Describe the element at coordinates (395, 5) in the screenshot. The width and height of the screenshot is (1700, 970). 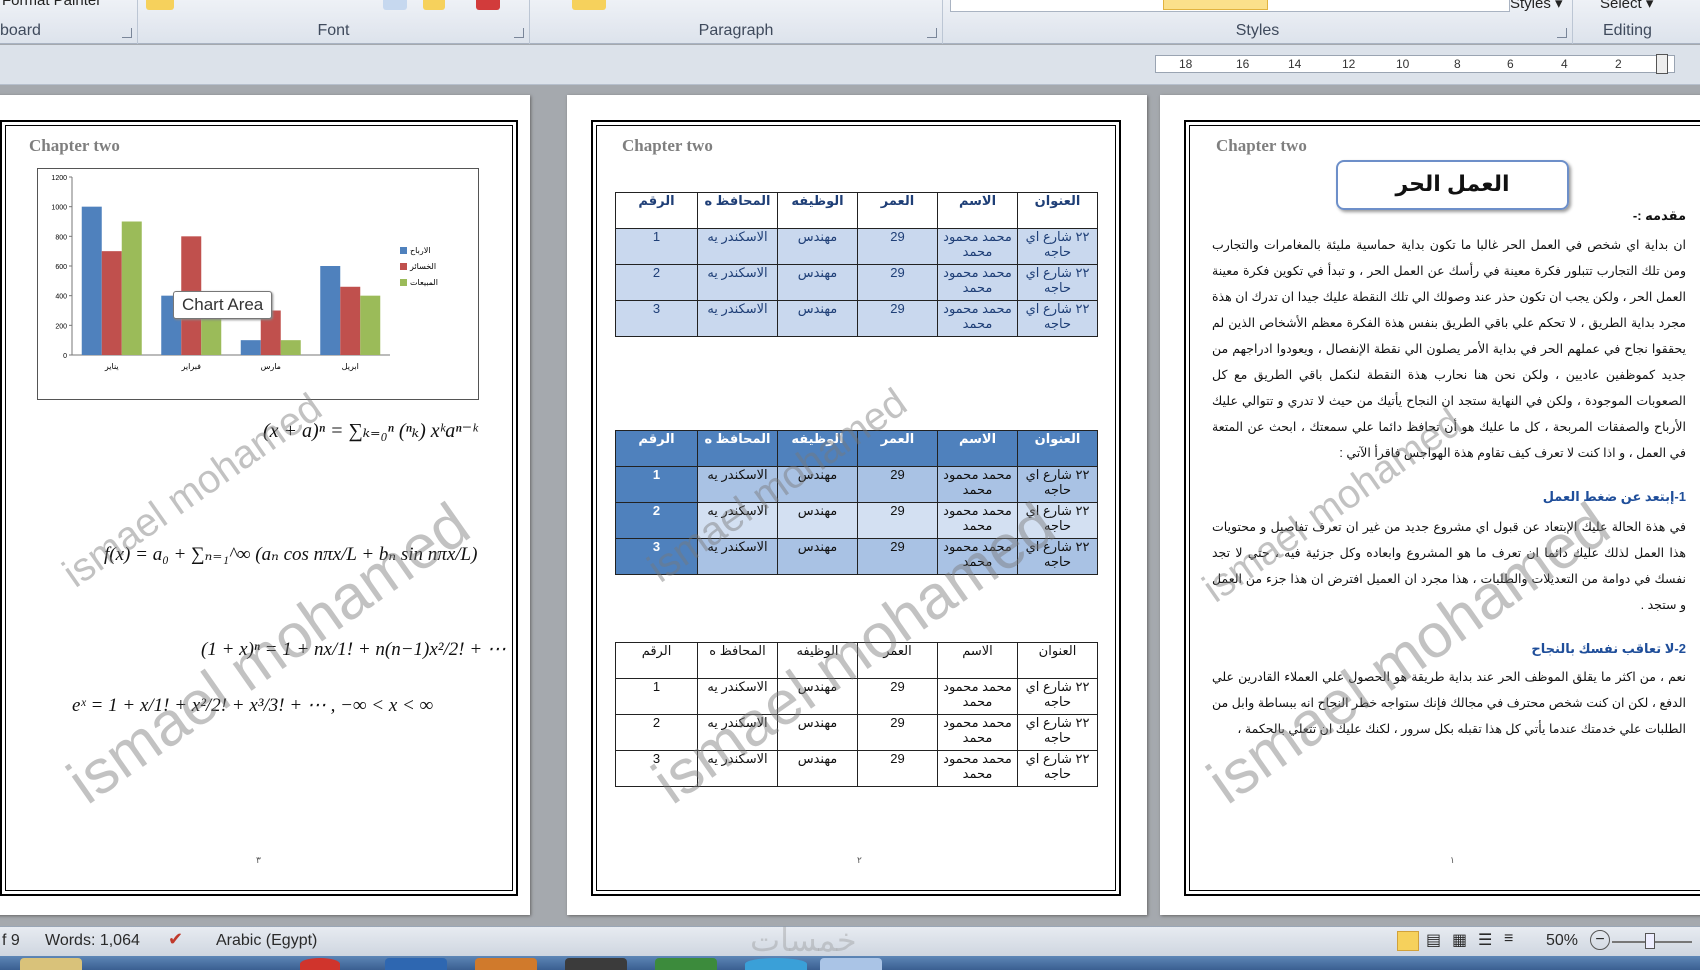
I see `text-effects-icon` at that location.